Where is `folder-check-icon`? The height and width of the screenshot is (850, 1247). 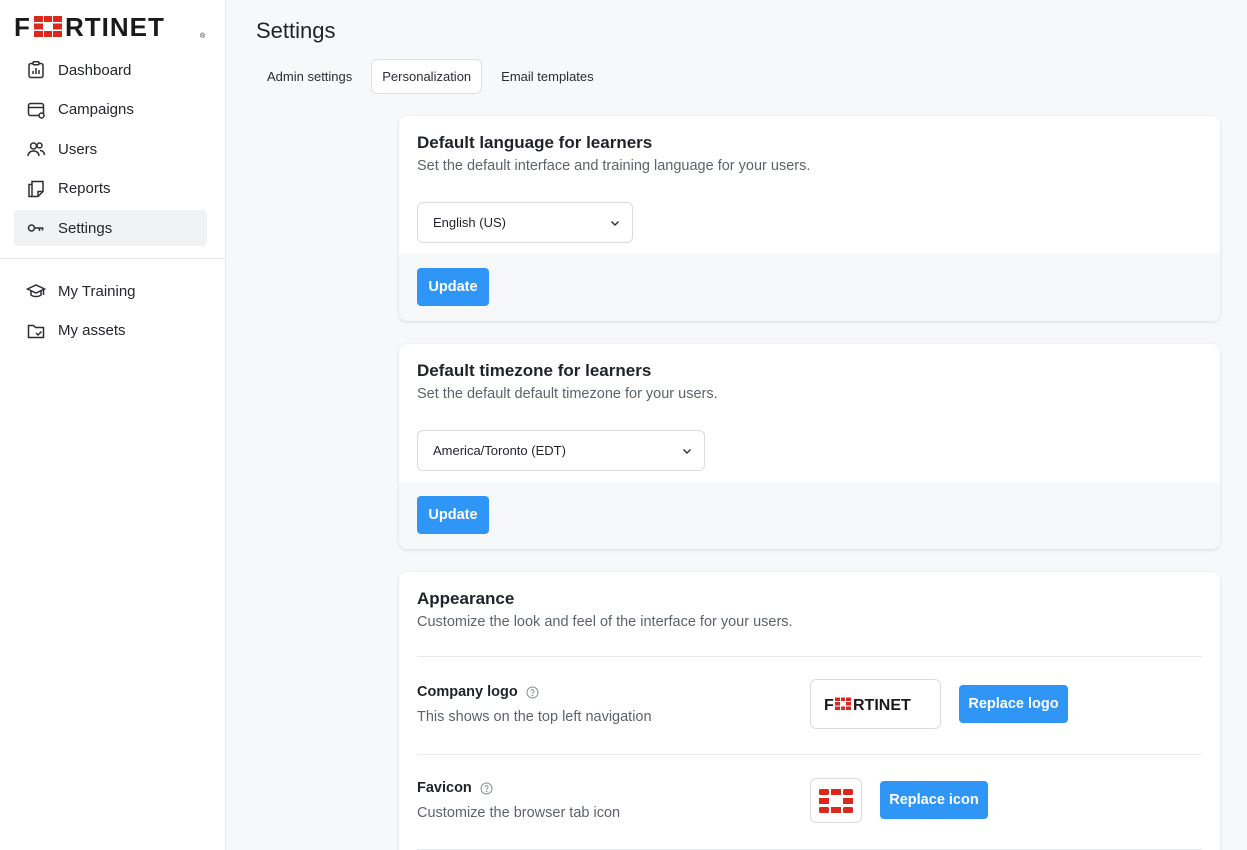 folder-check-icon is located at coordinates (36, 331).